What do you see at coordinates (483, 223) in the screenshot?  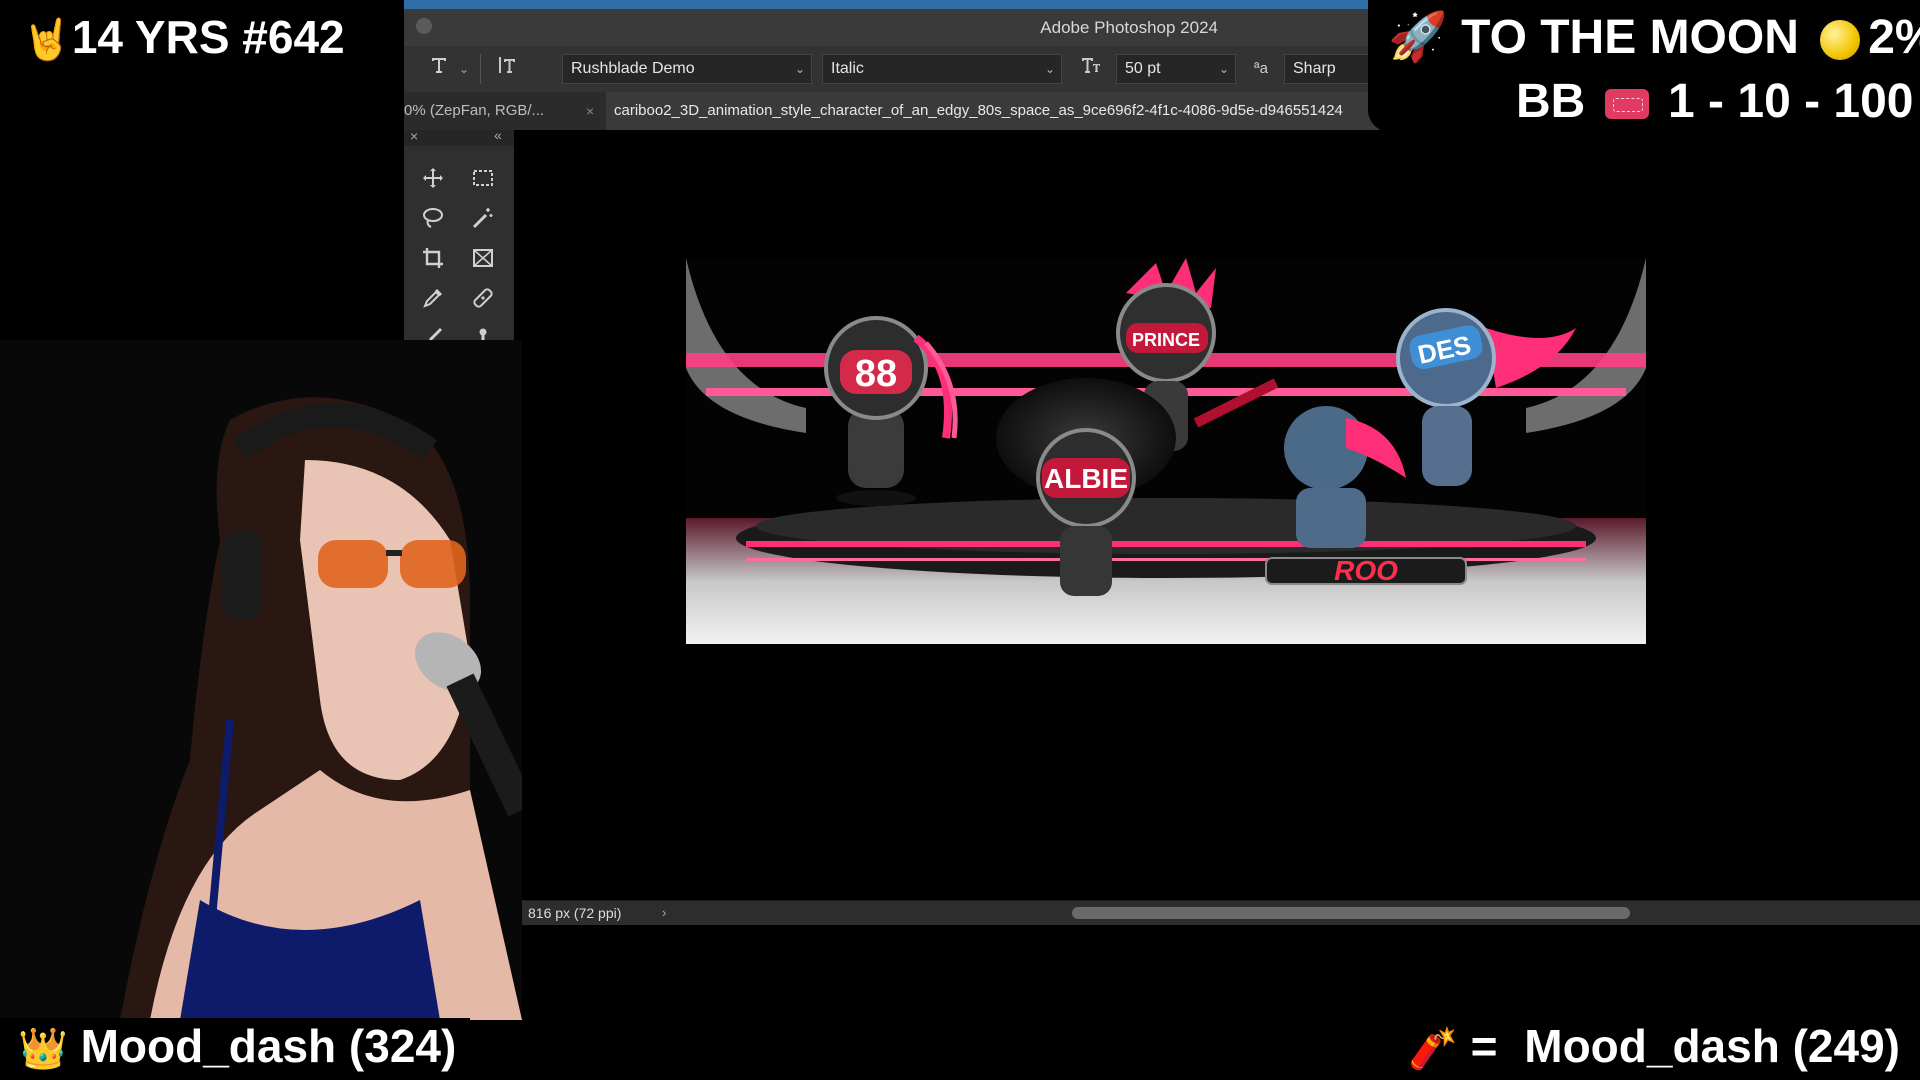 I see `magic-wand-icon` at bounding box center [483, 223].